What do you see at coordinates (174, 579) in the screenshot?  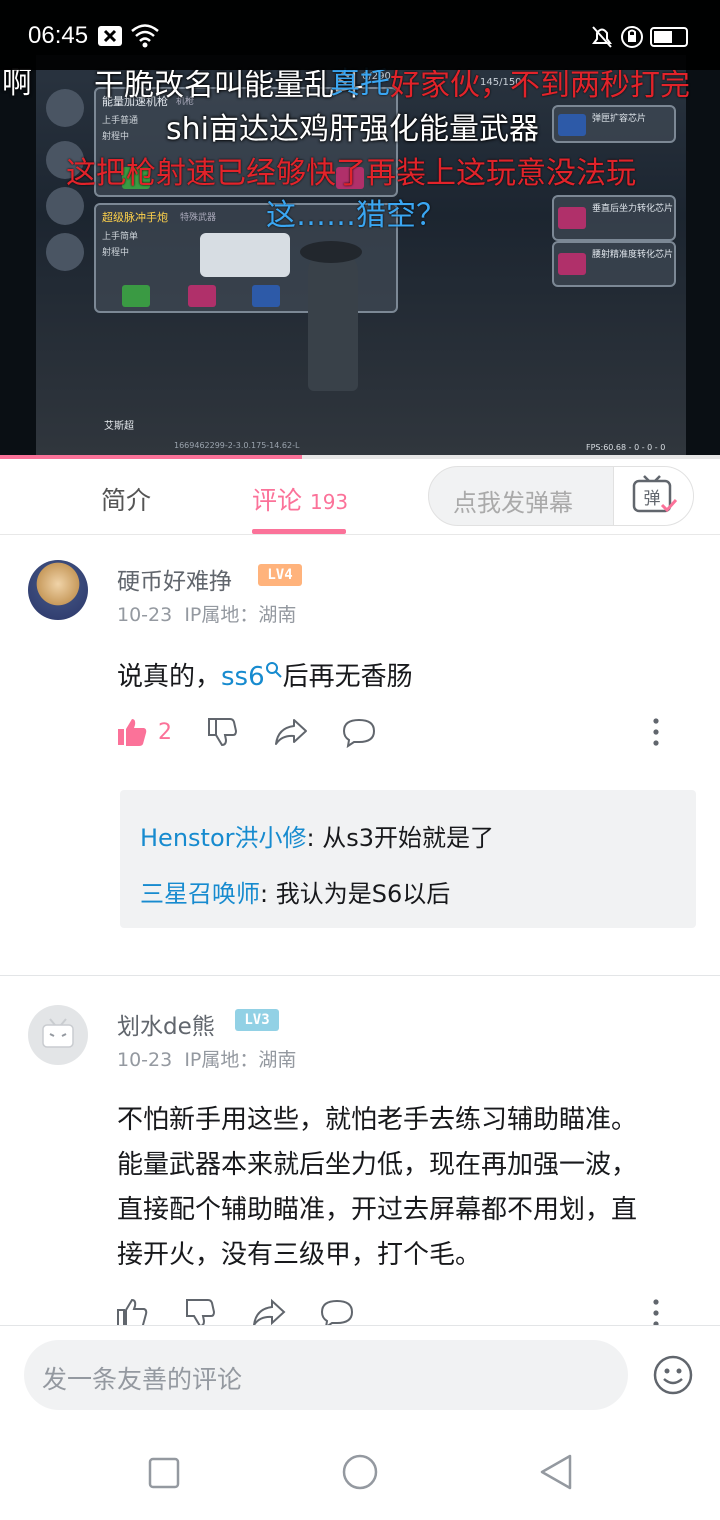 I see `comment-username: 硬币好难挣` at bounding box center [174, 579].